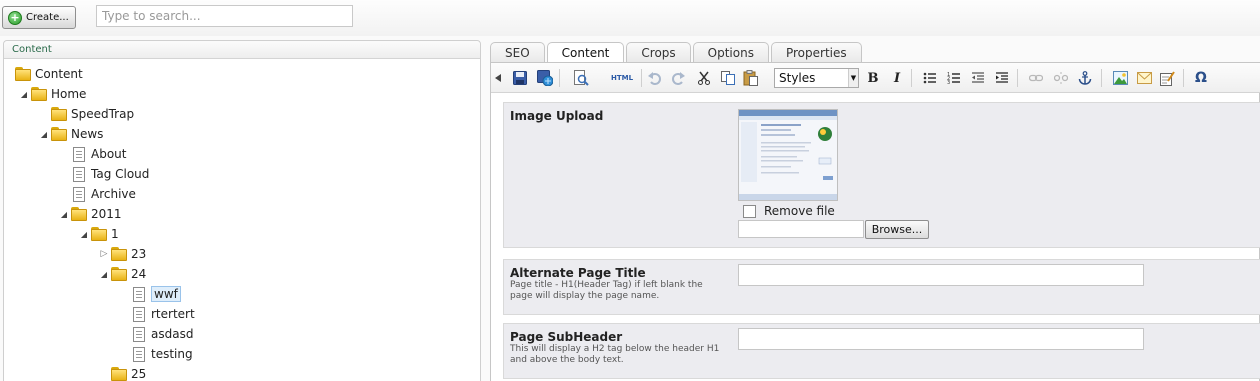 The height and width of the screenshot is (381, 1260). I want to click on insert-media-icon, so click(1144, 78).